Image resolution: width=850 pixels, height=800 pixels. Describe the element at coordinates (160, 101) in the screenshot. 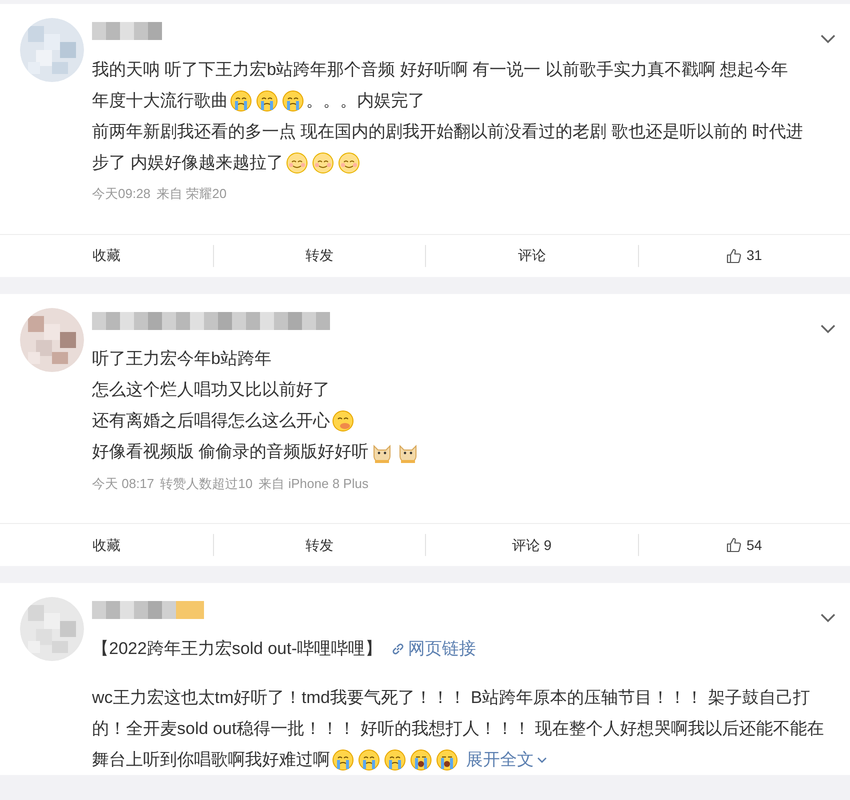

I see `post-text: 年度十大流行歌曲` at that location.